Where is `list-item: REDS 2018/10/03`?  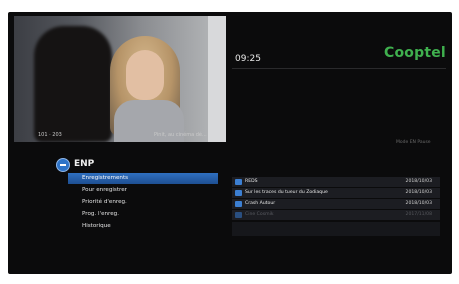 list-item: REDS 2018/10/03 is located at coordinates (336, 182).